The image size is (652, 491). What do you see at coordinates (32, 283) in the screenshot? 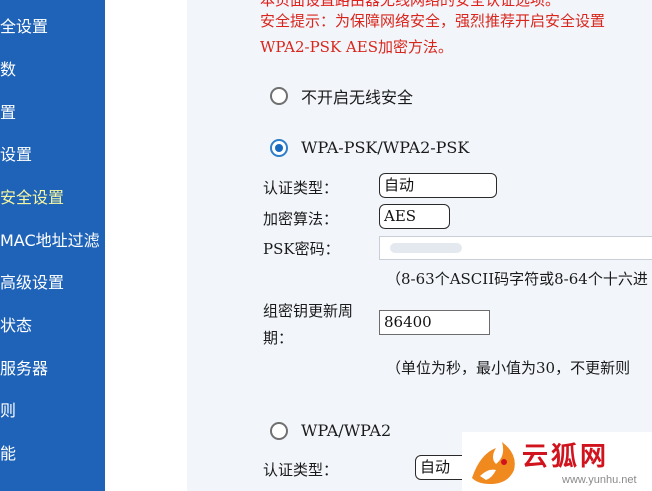
I see `sidebar-item-advanced: 高级设置` at bounding box center [32, 283].